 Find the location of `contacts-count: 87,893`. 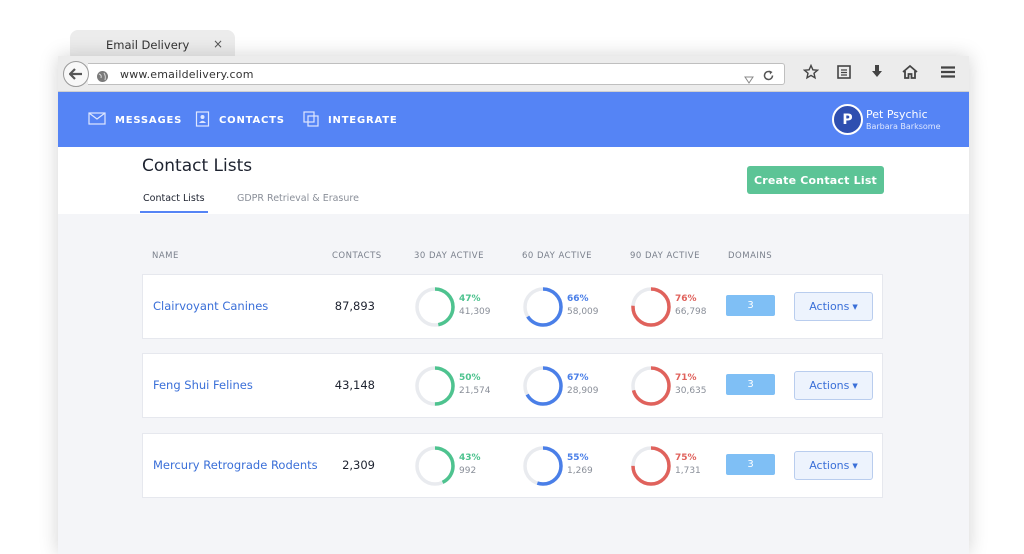

contacts-count: 87,893 is located at coordinates (354, 306).